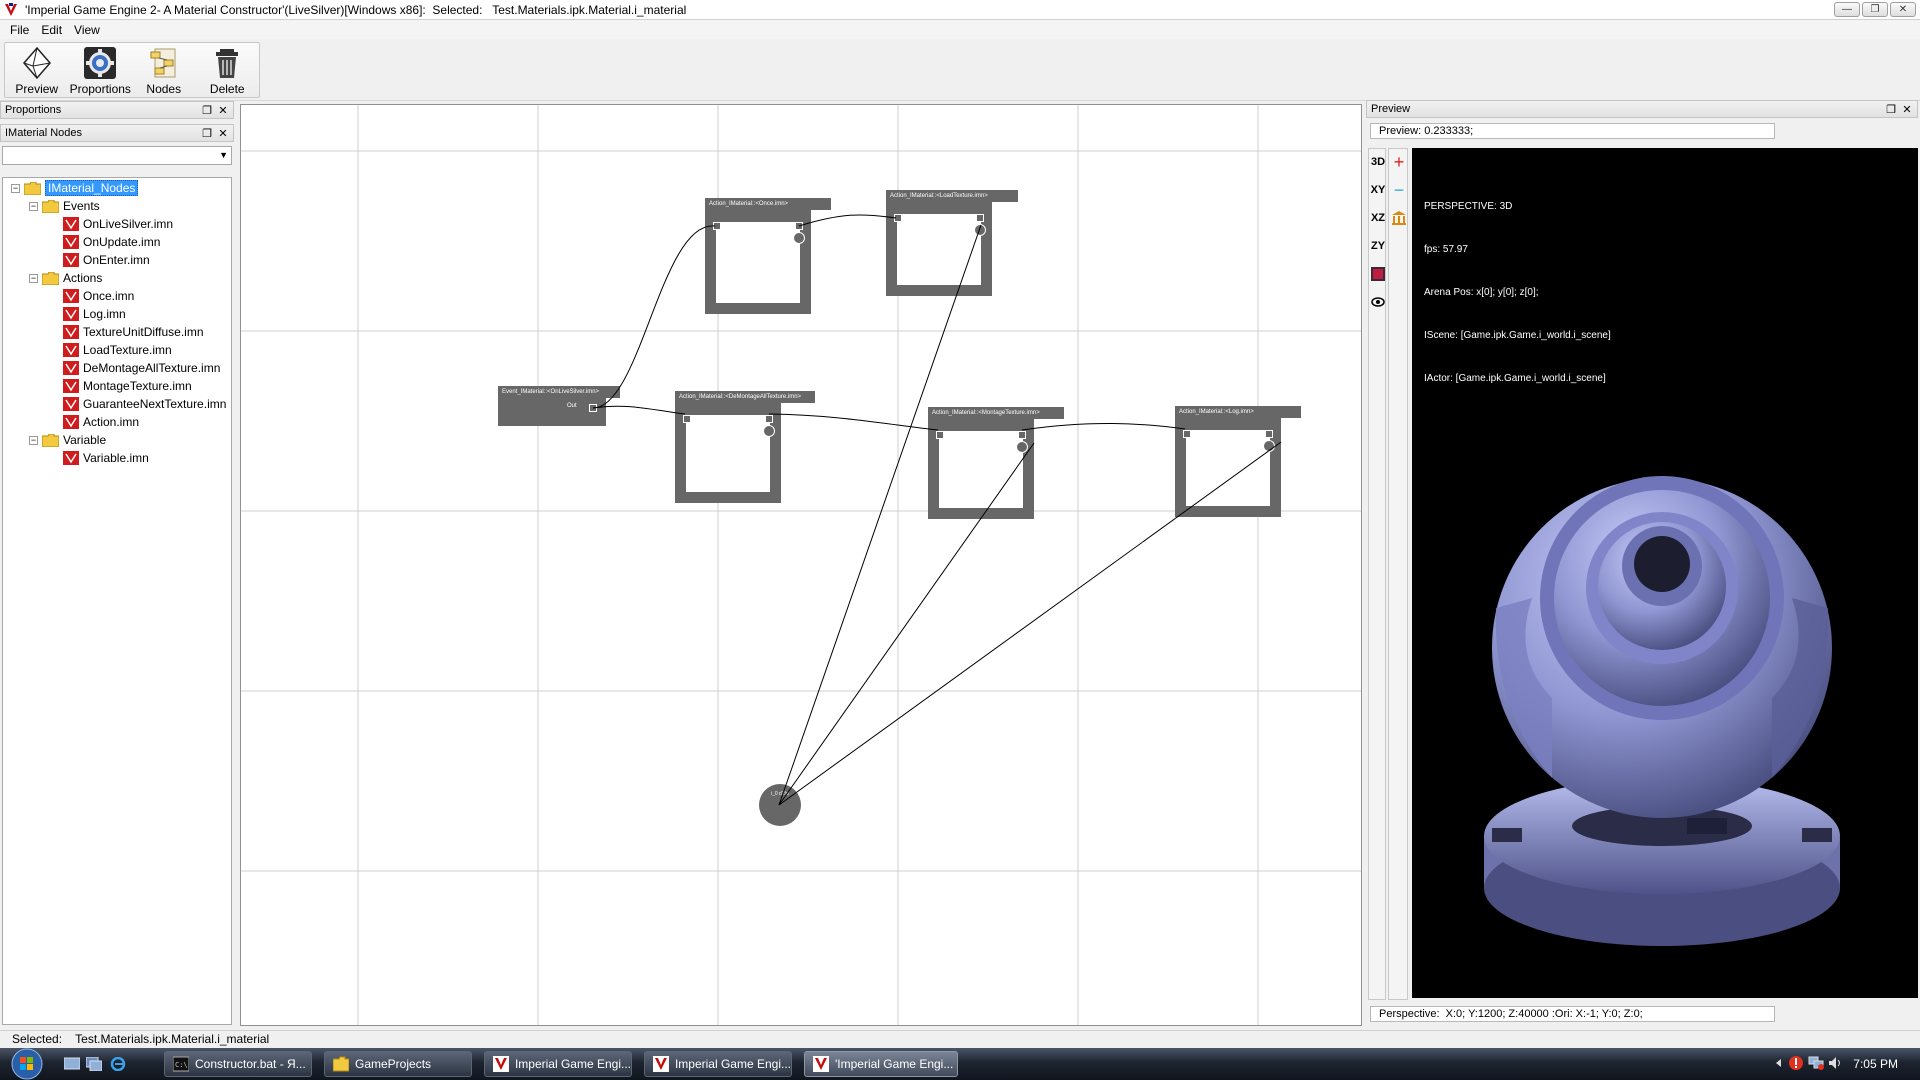 The image size is (1920, 1080). I want to click on tree-item: TextureUnitDiffuse.imn, so click(133, 332).